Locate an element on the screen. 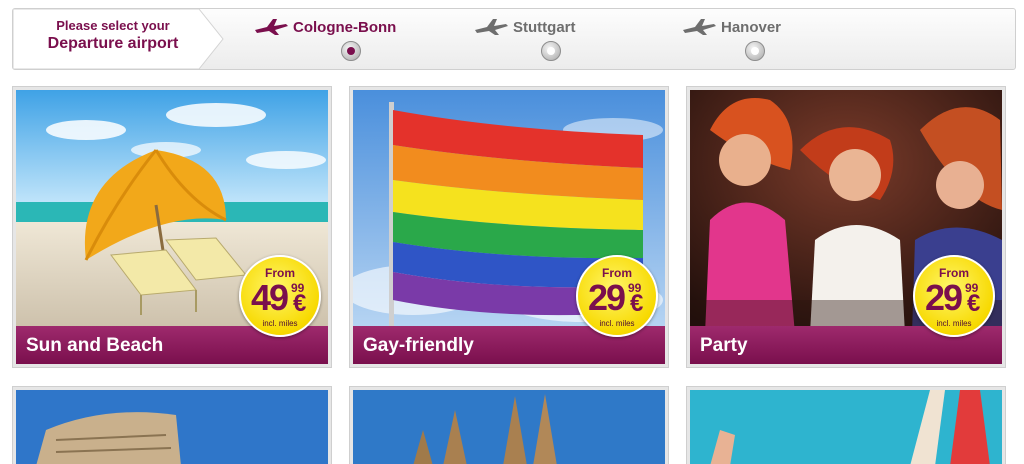 The image size is (1024, 464). airport-name: Stuttgart is located at coordinates (544, 27).